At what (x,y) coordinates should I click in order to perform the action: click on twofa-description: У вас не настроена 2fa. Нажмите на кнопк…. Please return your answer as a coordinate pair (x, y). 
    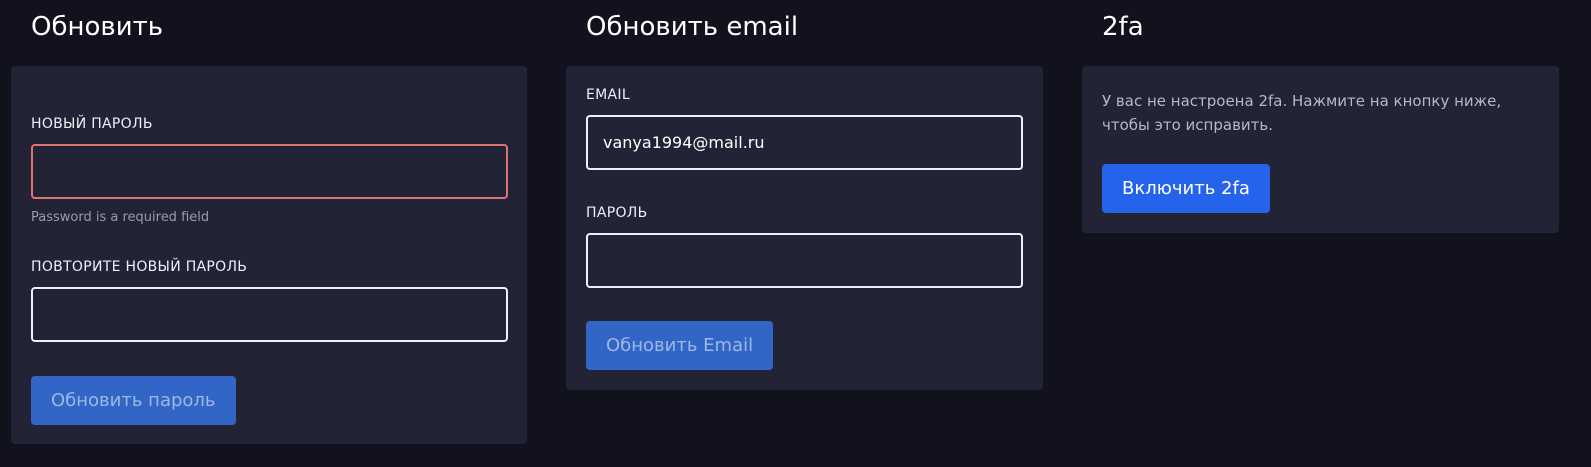
    Looking at the image, I should click on (1302, 113).